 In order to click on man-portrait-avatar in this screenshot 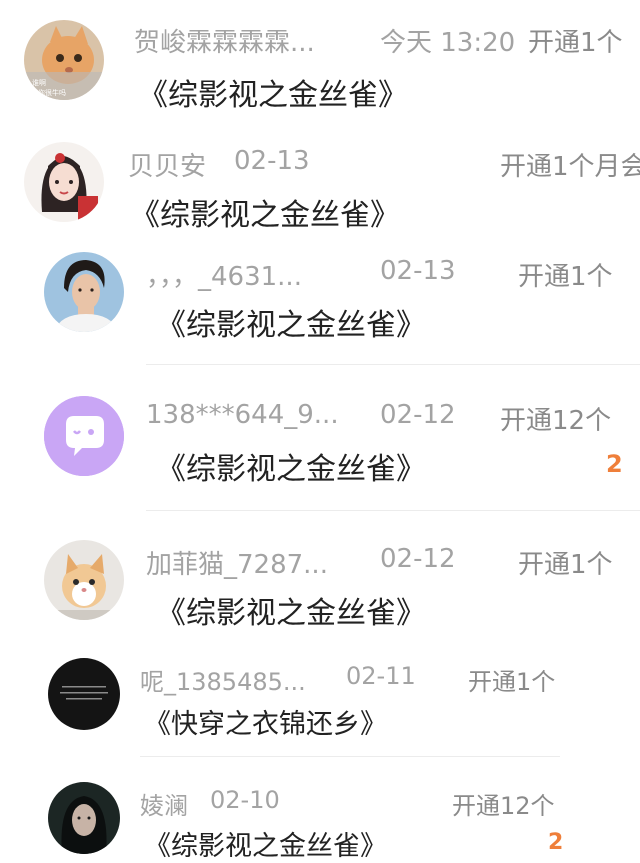, I will do `click(84, 292)`.